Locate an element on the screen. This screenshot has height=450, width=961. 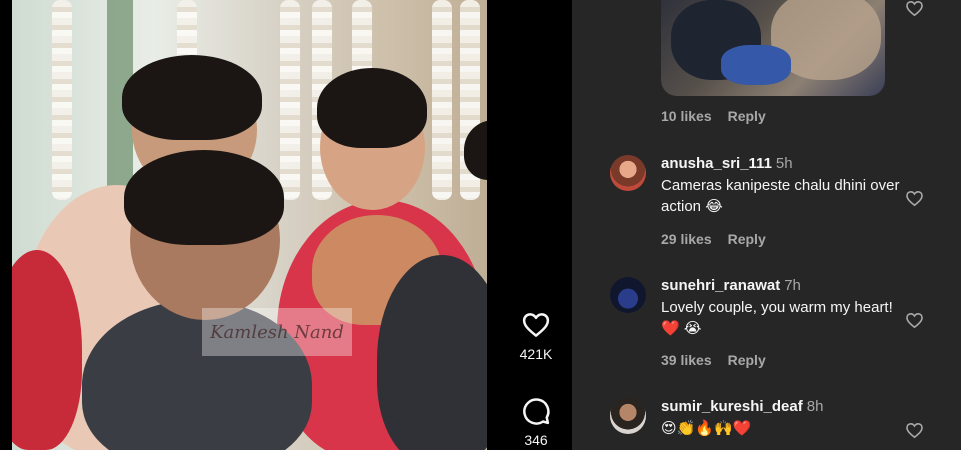
comment-likes: 39 likes is located at coordinates (686, 360).